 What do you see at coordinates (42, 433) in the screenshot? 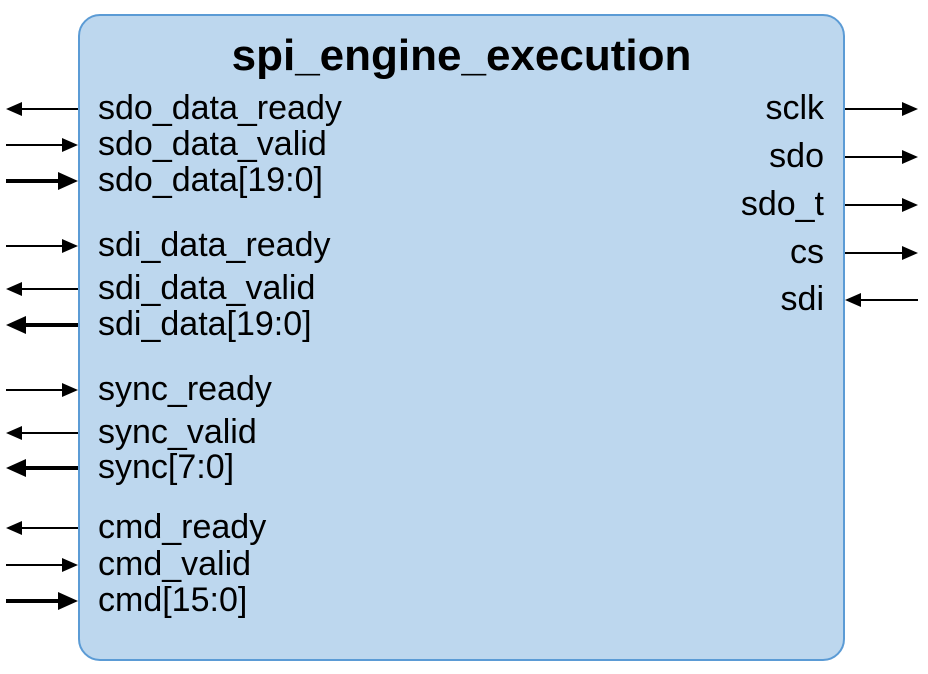
I see `port-arrow-sync-valid` at bounding box center [42, 433].